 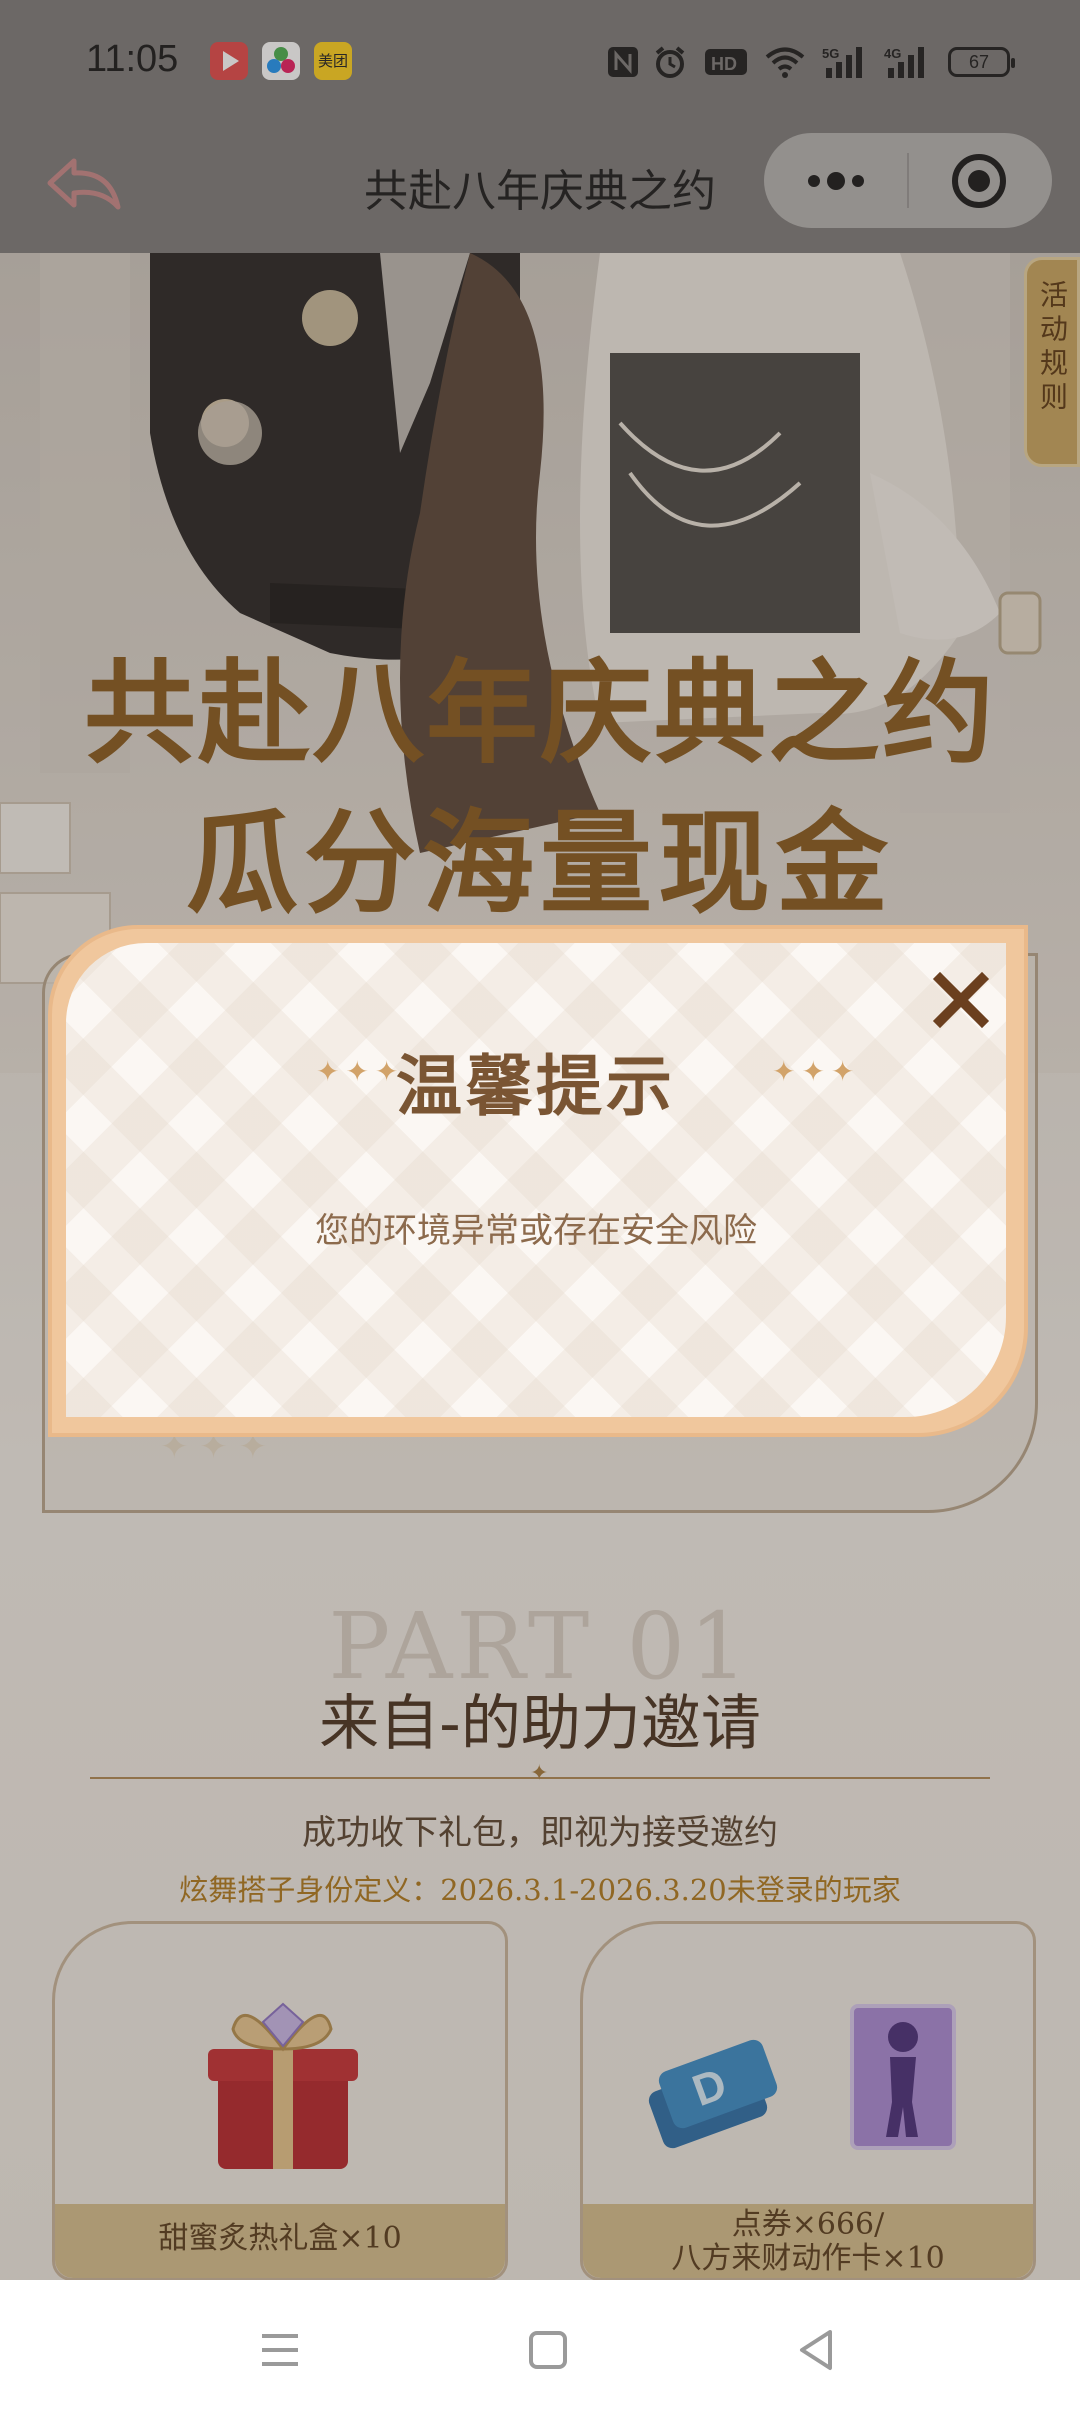 I want to click on home-icon, so click(x=548, y=2350).